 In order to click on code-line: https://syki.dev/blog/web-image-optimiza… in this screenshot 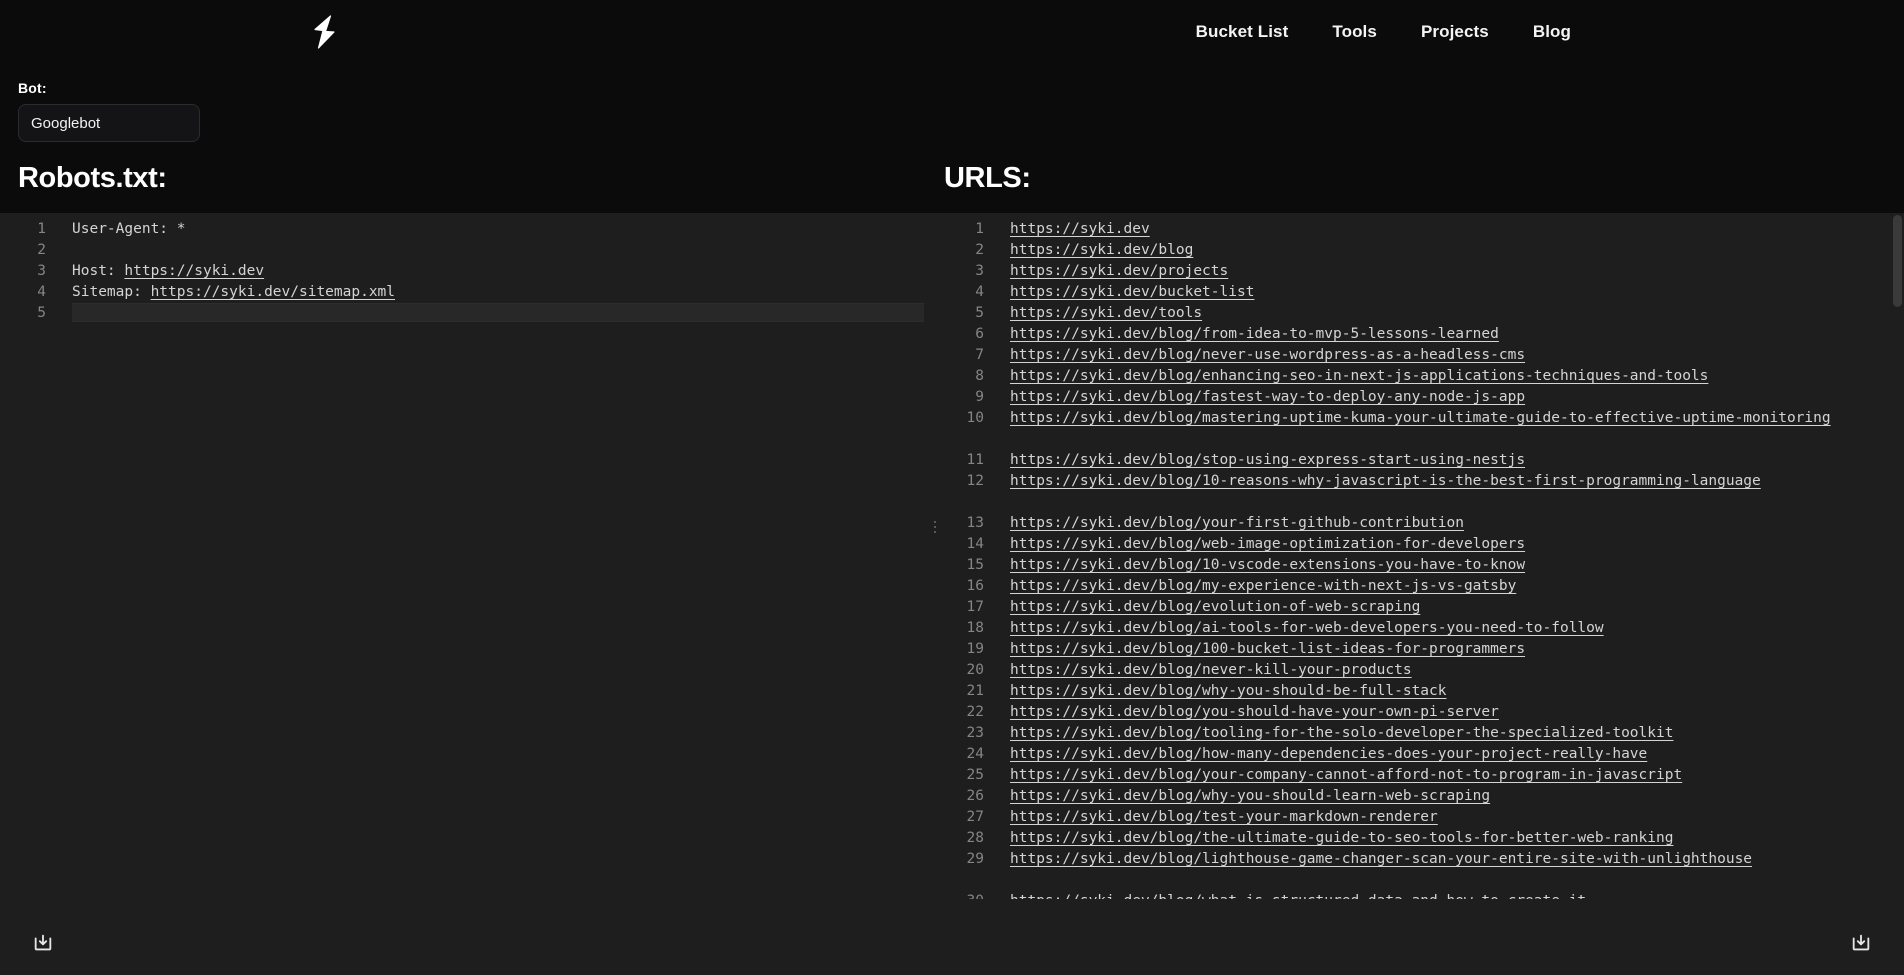, I will do `click(1457, 544)`.